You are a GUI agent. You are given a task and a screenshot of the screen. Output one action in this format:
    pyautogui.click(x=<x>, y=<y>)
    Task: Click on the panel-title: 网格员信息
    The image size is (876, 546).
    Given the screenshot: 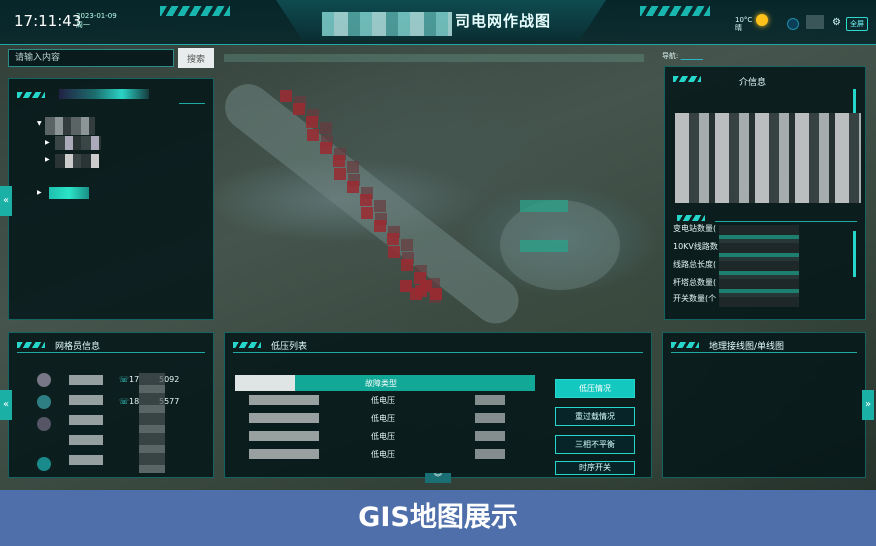 What is the action you would take?
    pyautogui.click(x=78, y=347)
    